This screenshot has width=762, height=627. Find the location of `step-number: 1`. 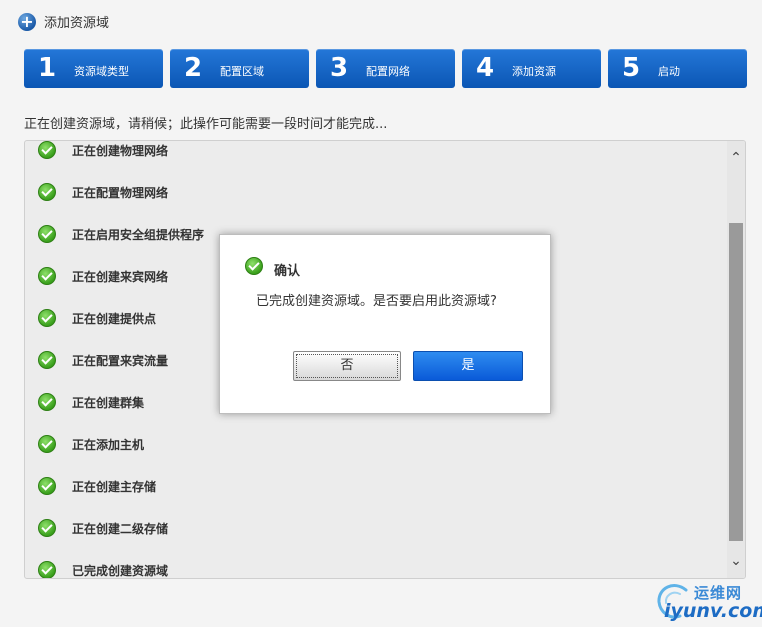

step-number: 1 is located at coordinates (47, 68).